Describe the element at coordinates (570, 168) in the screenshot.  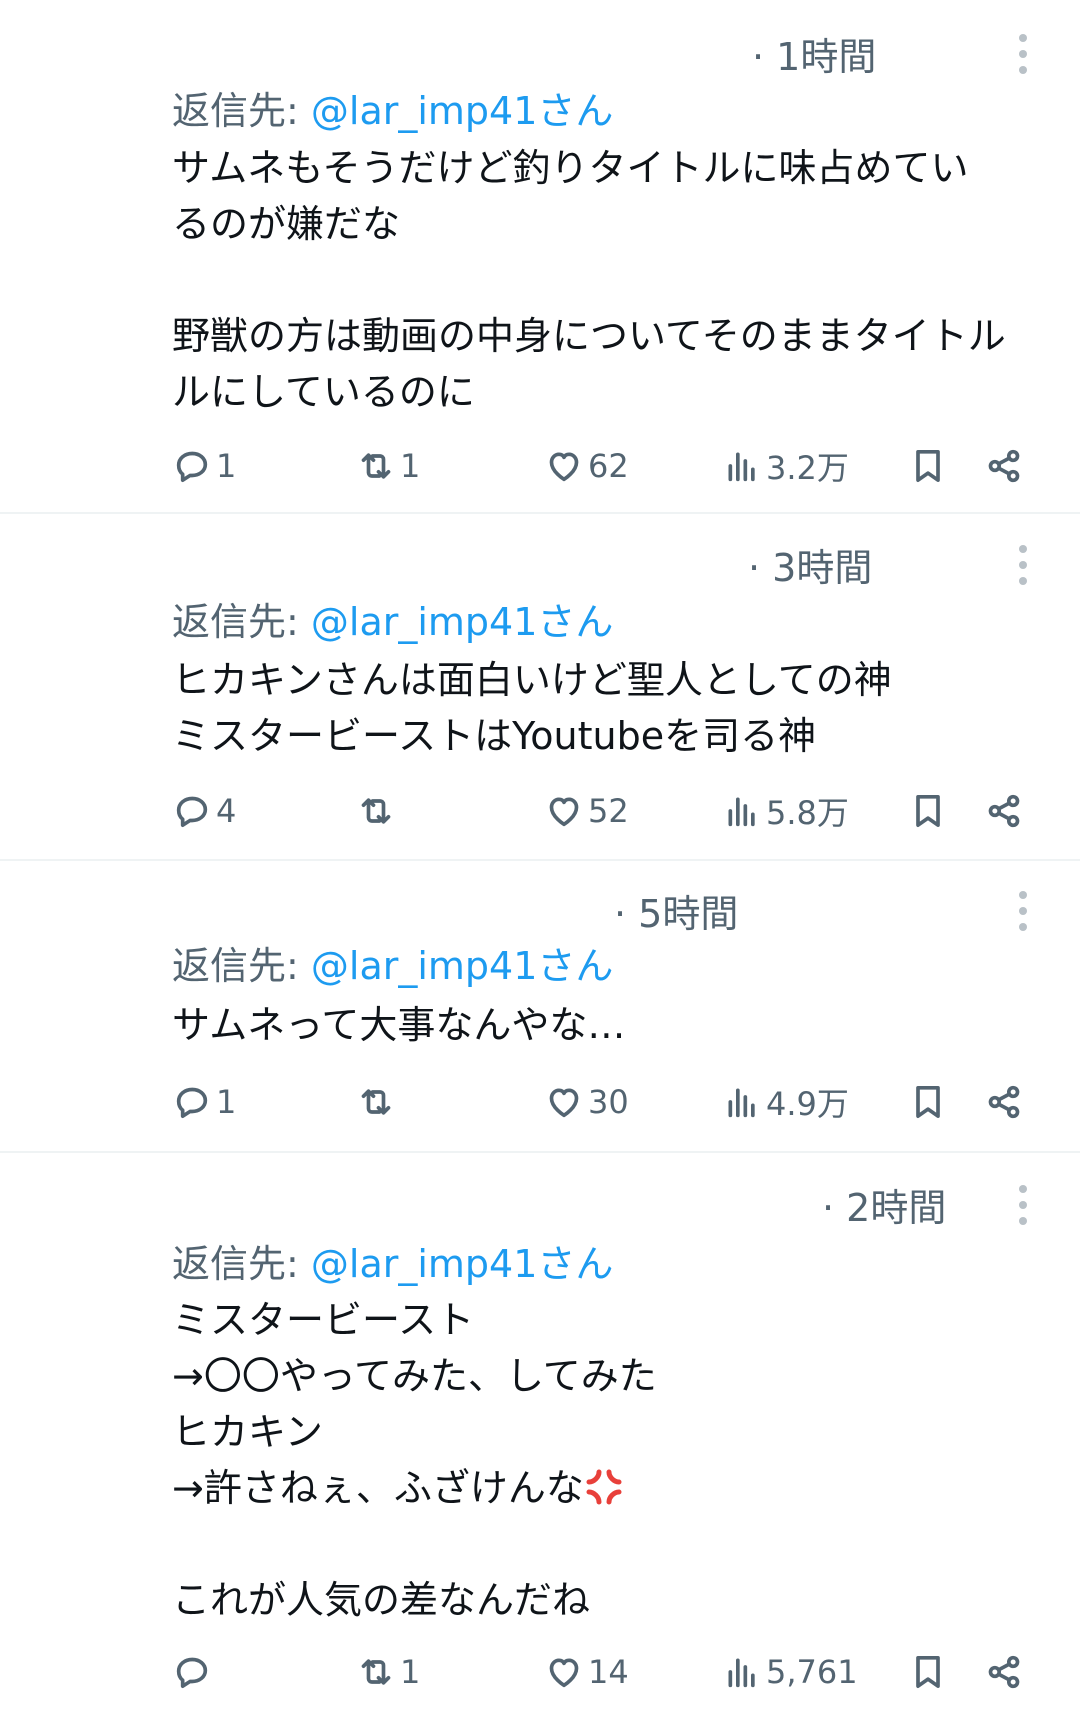
I see `tweet-text-line: サムネもそうだけど釣りタイトルに味占めてい` at that location.